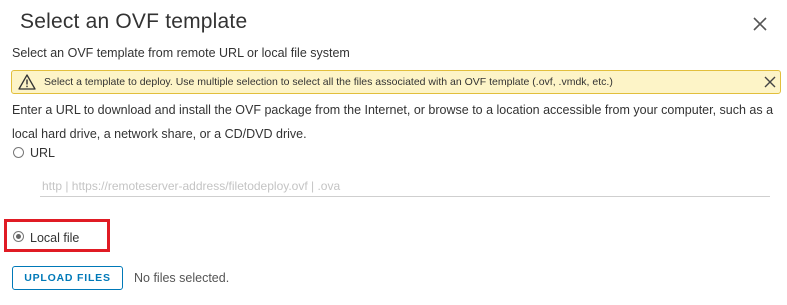 The width and height of the screenshot is (787, 305). Describe the element at coordinates (67, 278) in the screenshot. I see `upload-files-button: UPLOAD FILES` at that location.